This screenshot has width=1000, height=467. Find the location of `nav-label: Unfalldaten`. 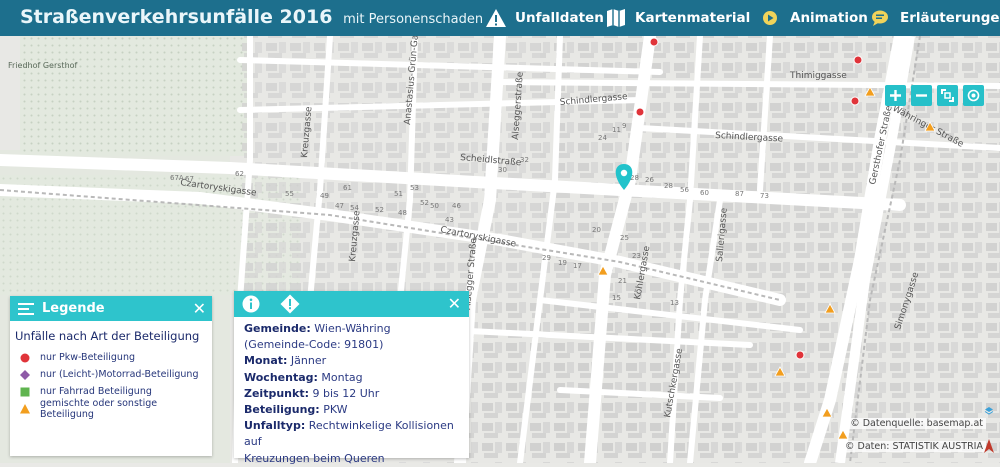

nav-label: Unfalldaten is located at coordinates (559, 18).